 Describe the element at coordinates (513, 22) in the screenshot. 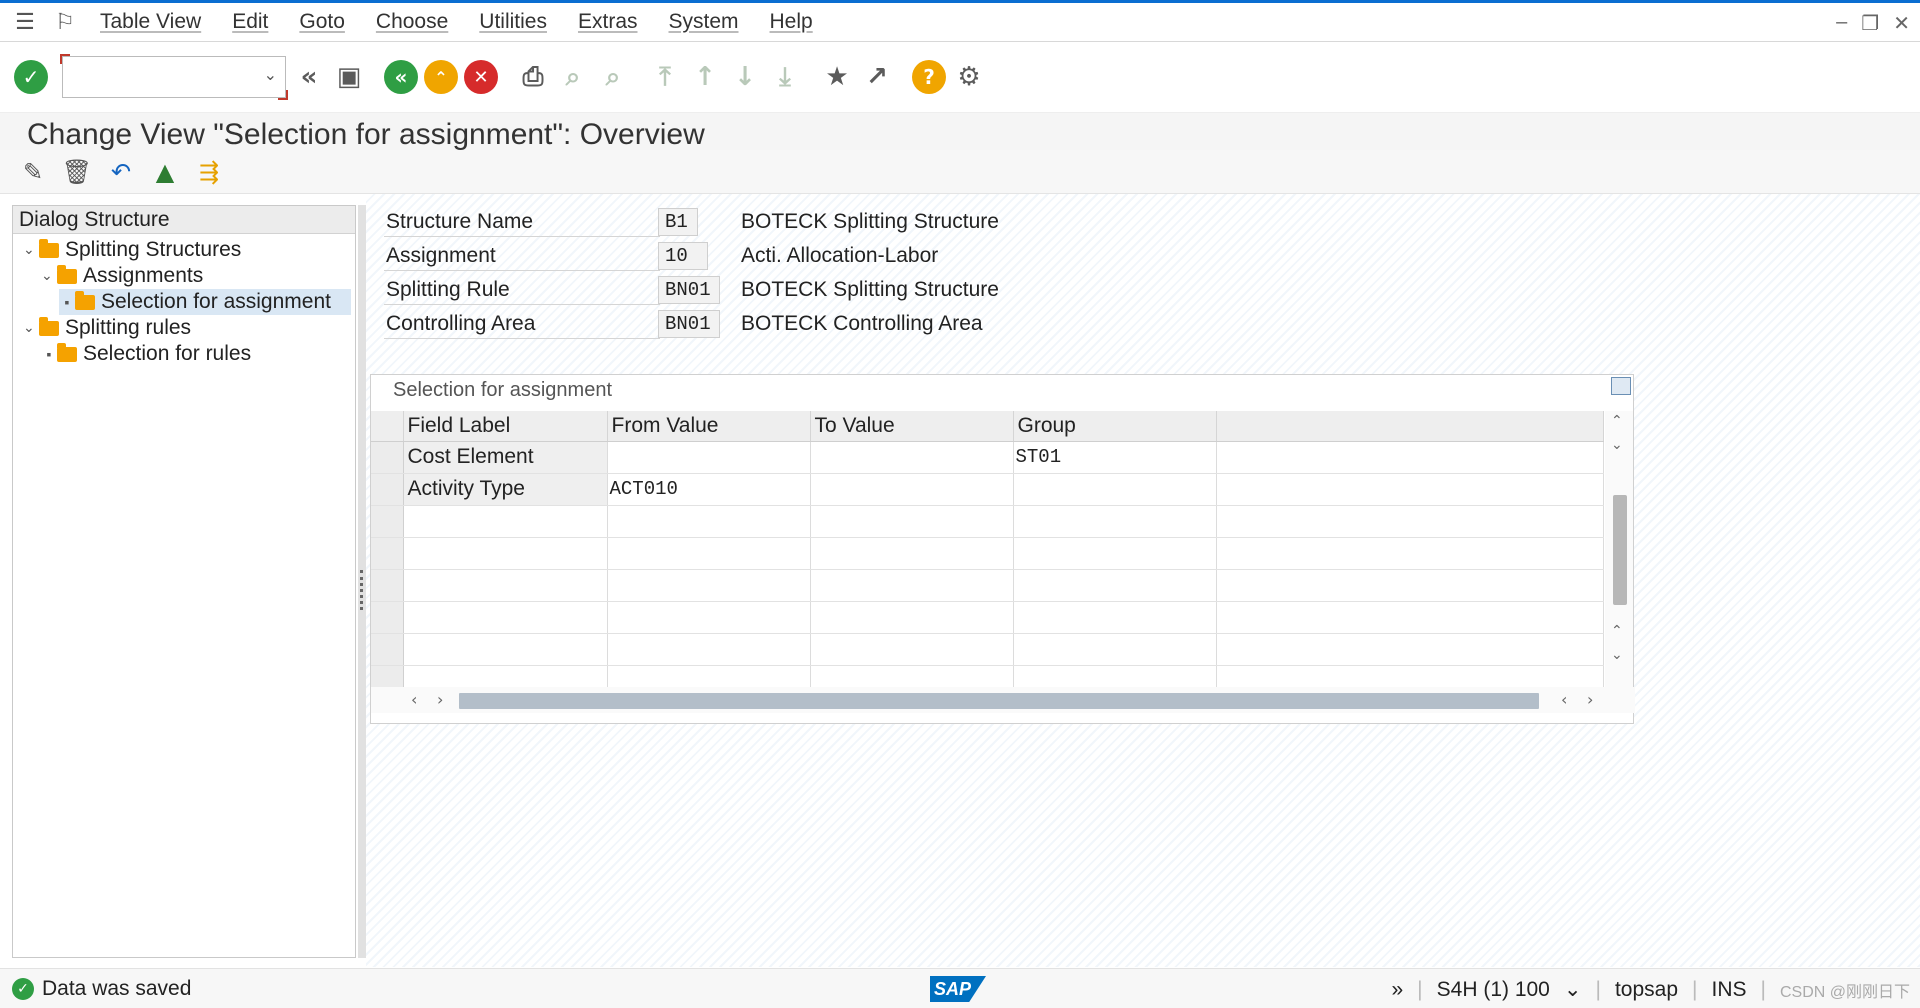

I see `menu-utilities: Utilities` at that location.